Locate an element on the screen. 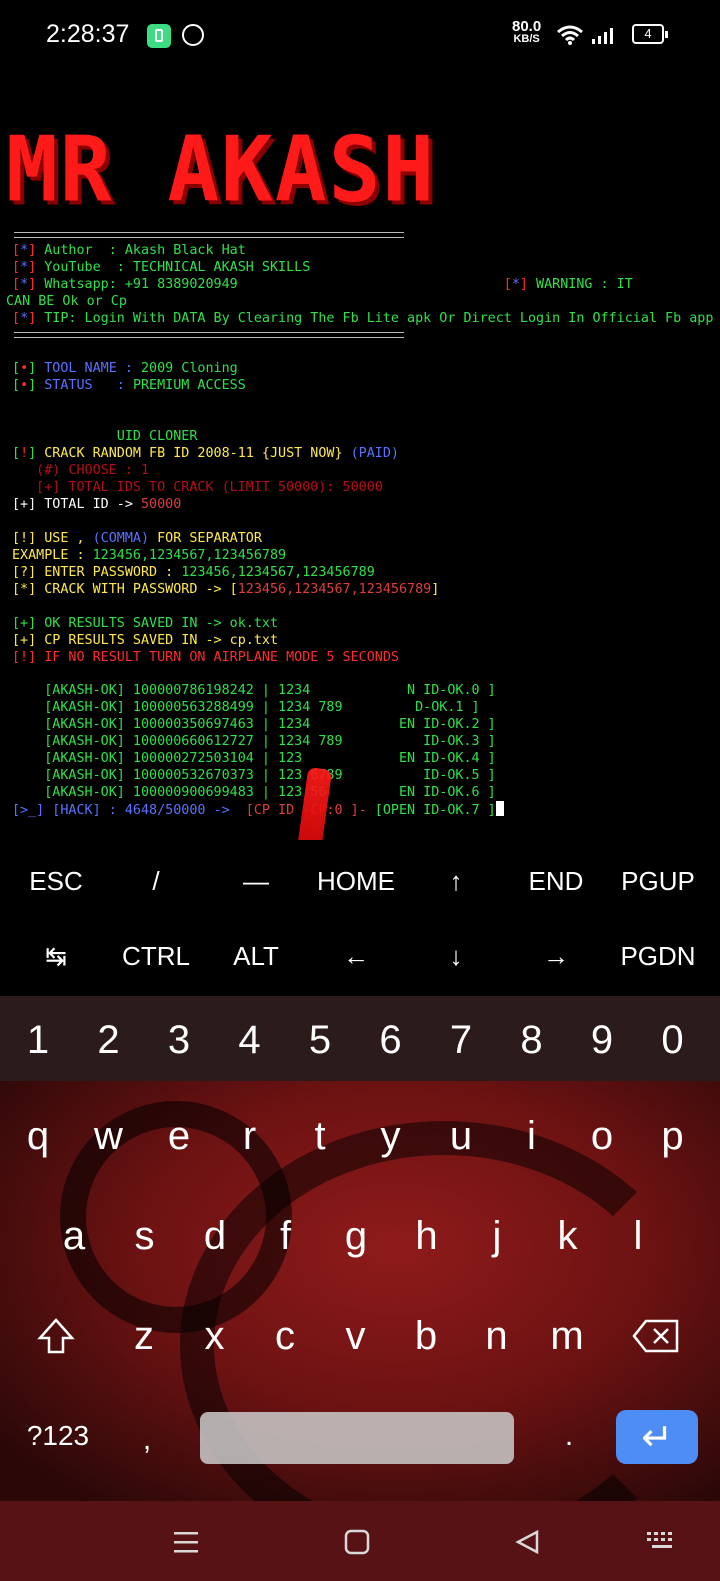 Image resolution: width=720 pixels, height=1581 pixels. key-h: h is located at coordinates (427, 1236).